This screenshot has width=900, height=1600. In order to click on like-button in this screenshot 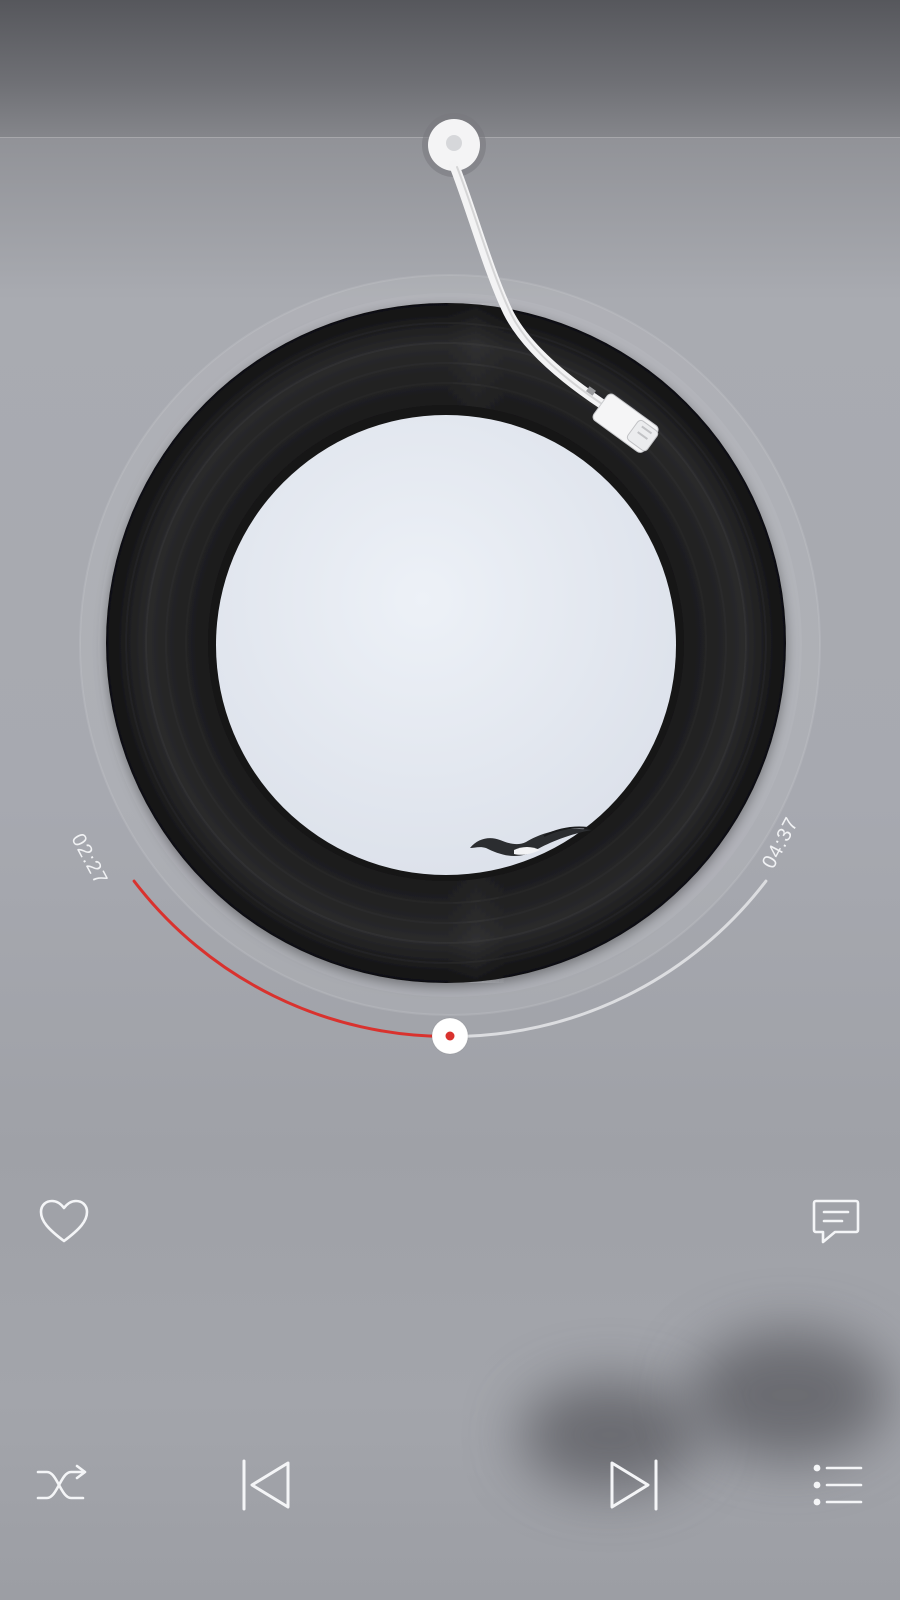, I will do `click(64, 1222)`.